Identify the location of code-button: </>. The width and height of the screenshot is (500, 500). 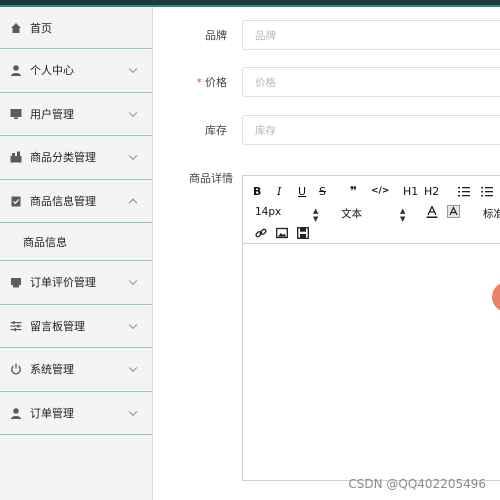
(380, 191).